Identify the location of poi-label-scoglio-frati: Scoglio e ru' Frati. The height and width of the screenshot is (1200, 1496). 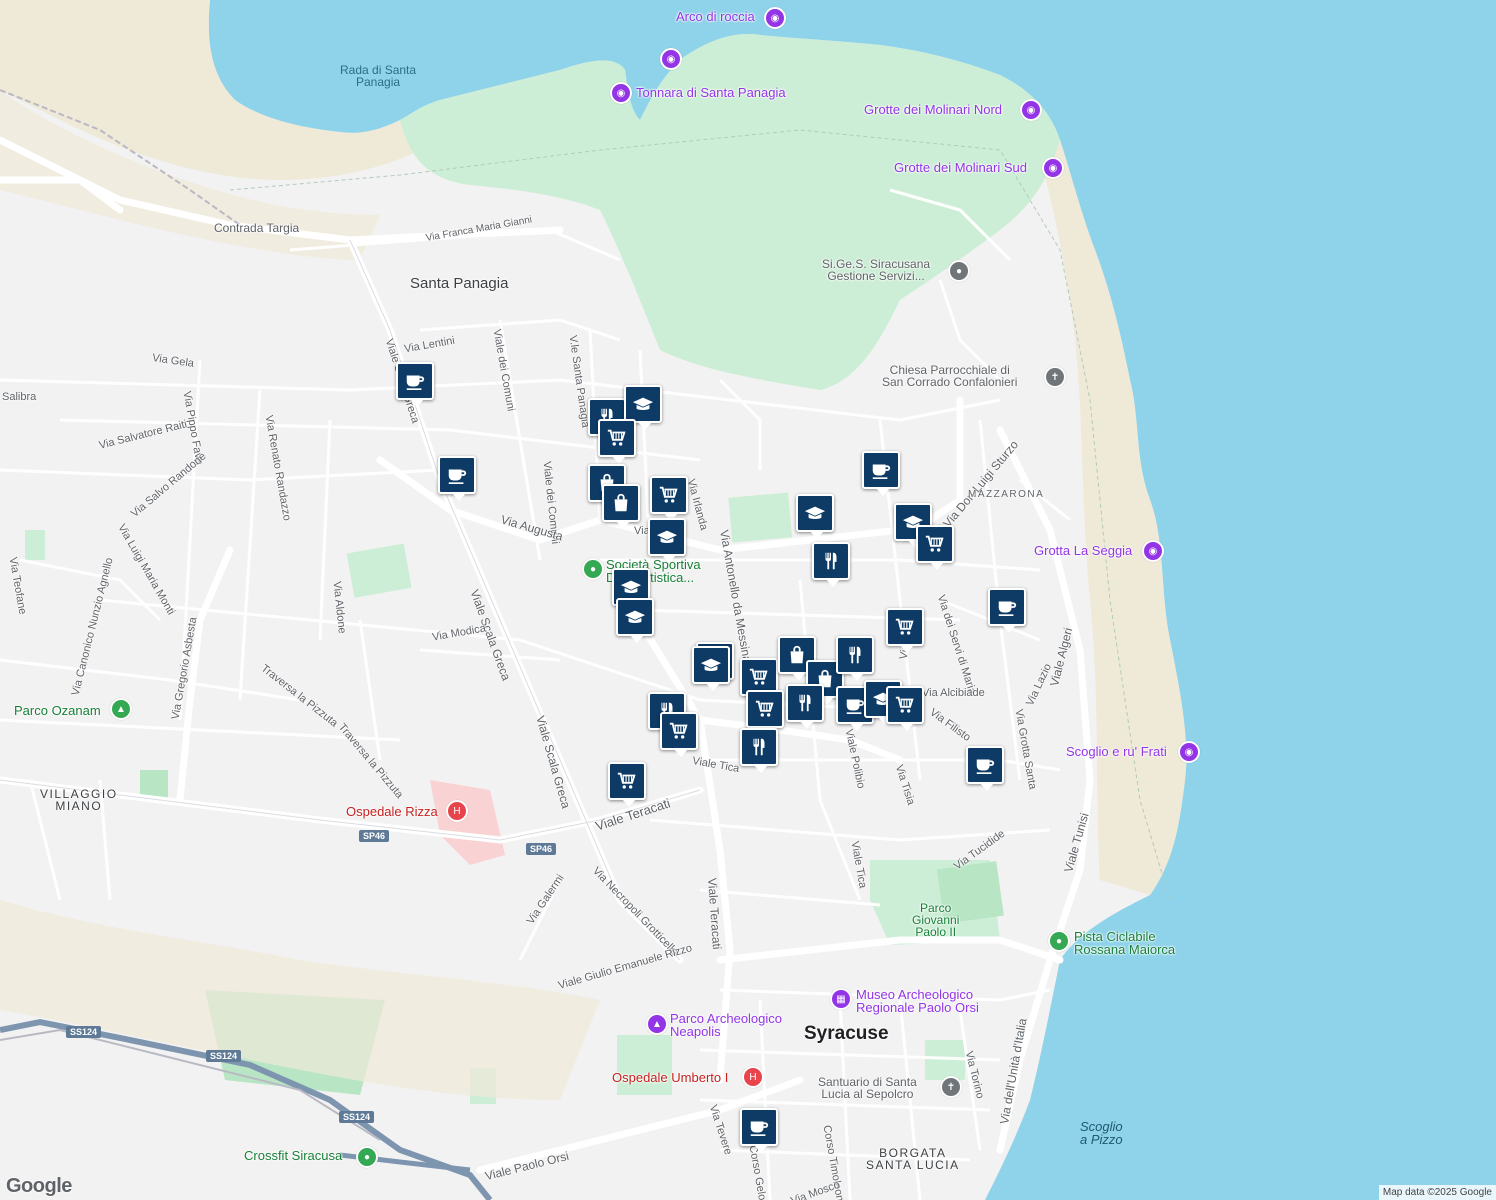
(1116, 751).